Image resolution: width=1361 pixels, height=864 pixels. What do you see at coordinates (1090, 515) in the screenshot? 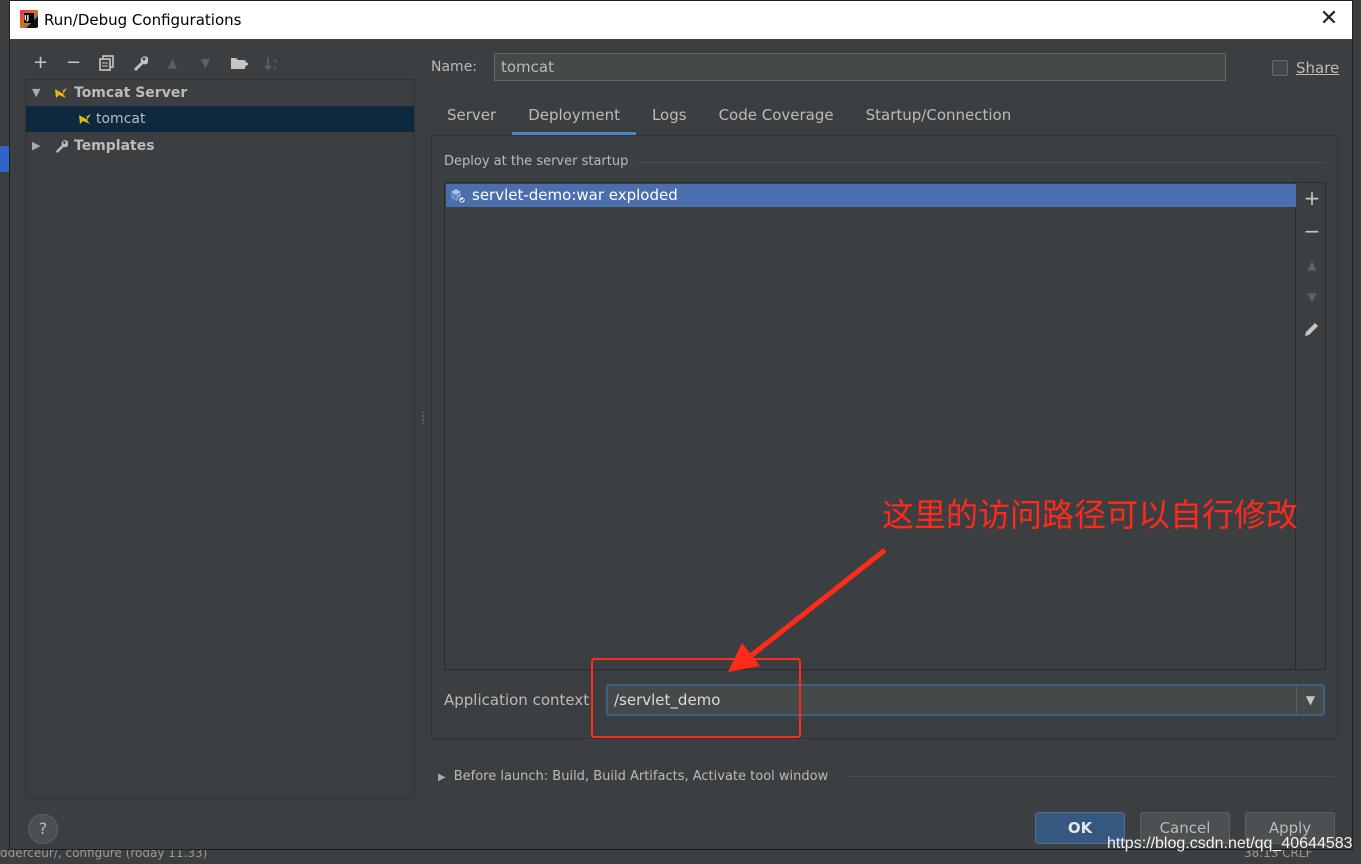
I see `annotation-text: 这里的访问路径可以自行修改` at bounding box center [1090, 515].